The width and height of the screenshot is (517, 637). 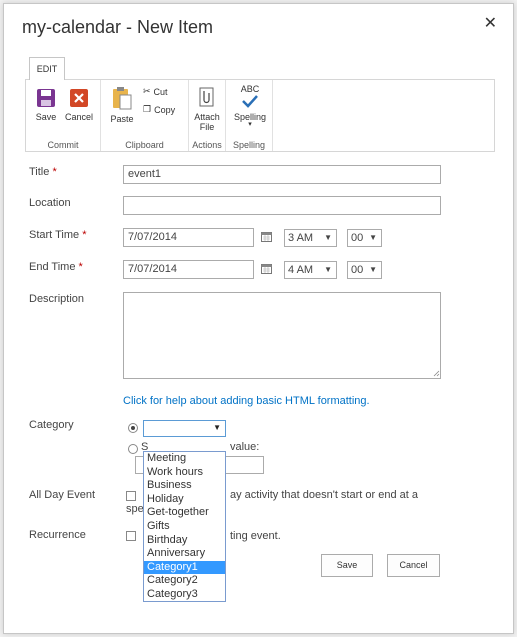 I want to click on copy-icon: ❐, so click(x=147, y=109).